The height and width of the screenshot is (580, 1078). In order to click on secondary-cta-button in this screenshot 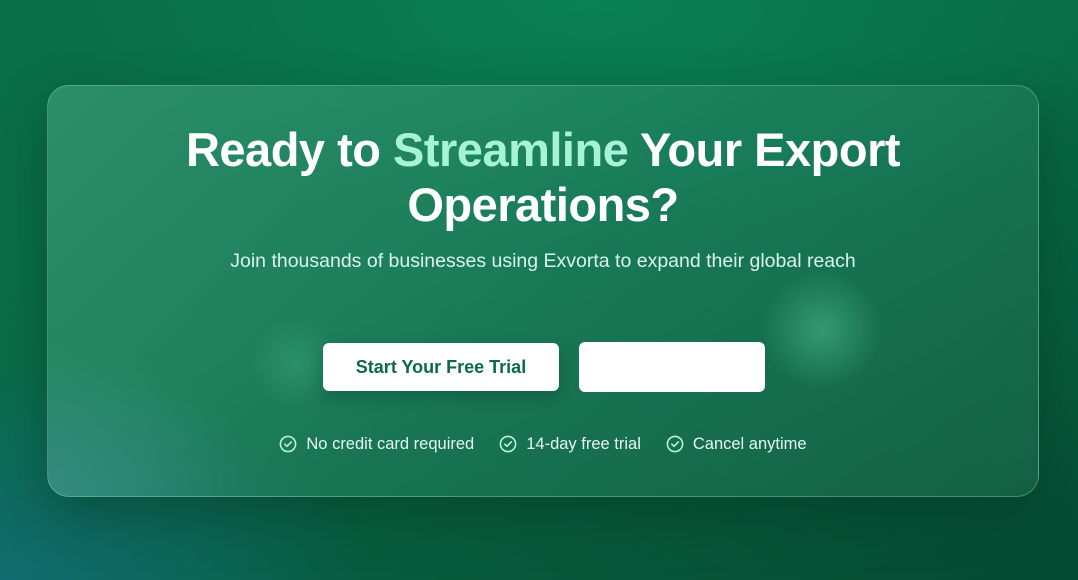, I will do `click(672, 367)`.